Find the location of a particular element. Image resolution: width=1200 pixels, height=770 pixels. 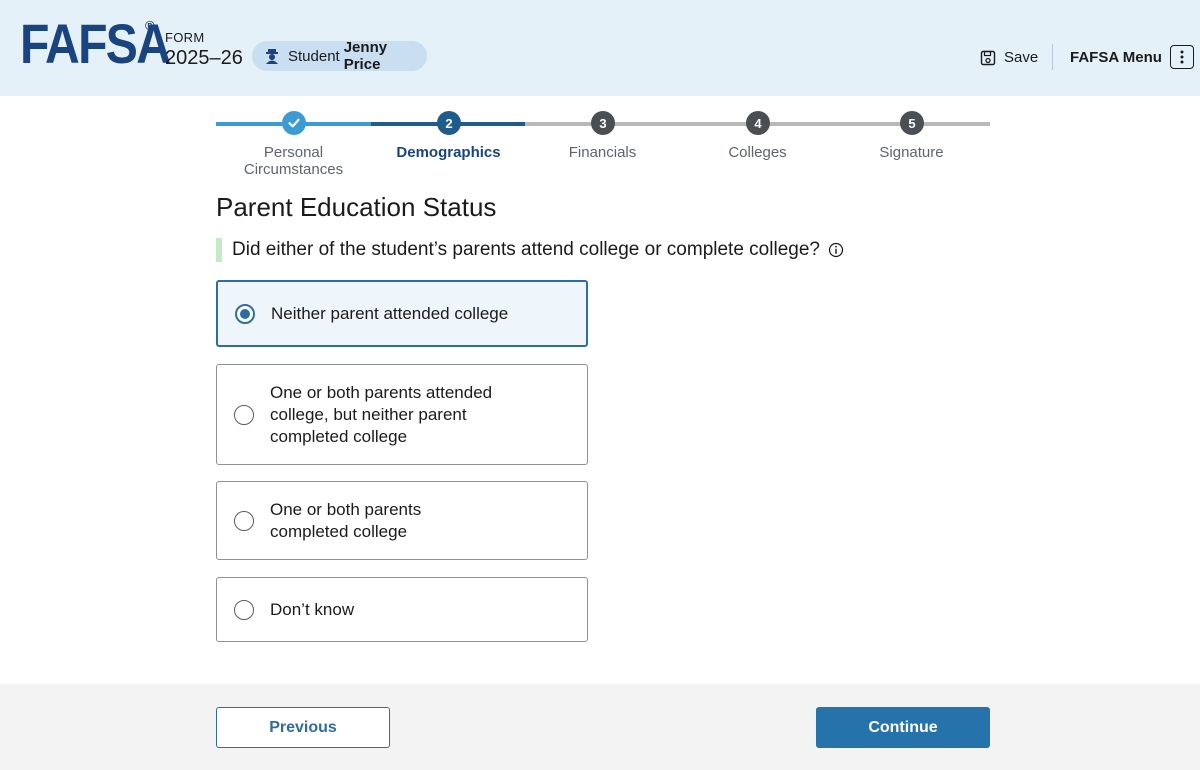

step-number: 4 is located at coordinates (758, 123).